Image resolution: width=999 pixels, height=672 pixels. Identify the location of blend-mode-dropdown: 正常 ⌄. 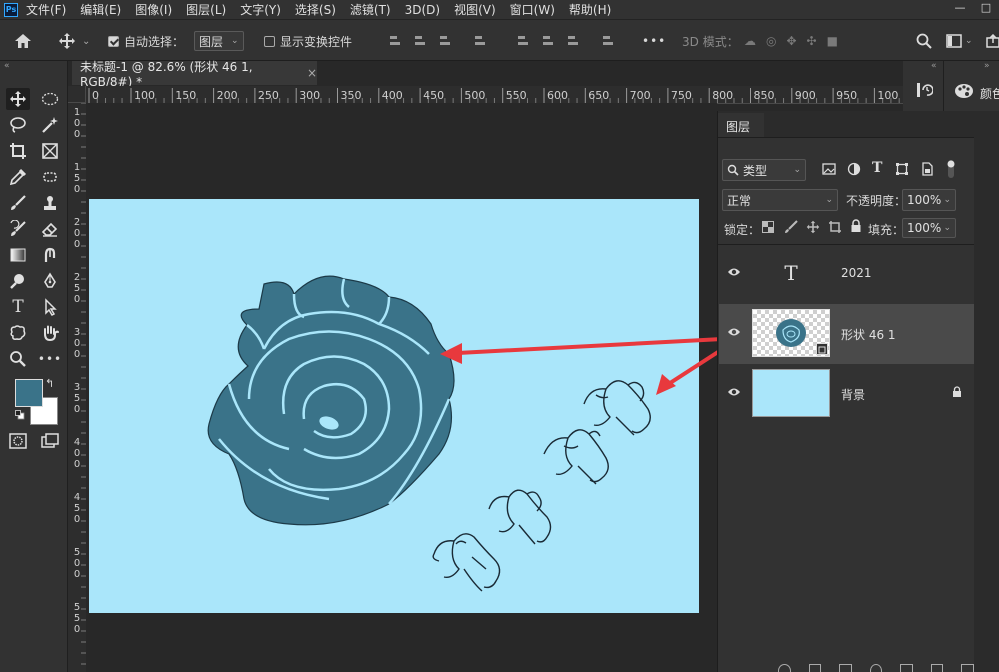
(780, 200).